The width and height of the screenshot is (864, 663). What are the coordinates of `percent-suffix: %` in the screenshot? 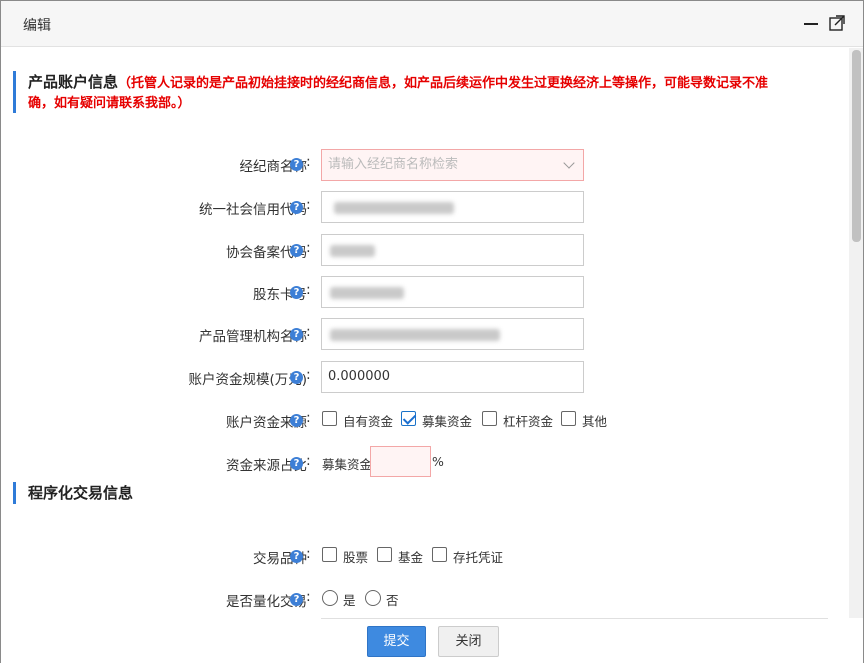 It's located at (438, 461).